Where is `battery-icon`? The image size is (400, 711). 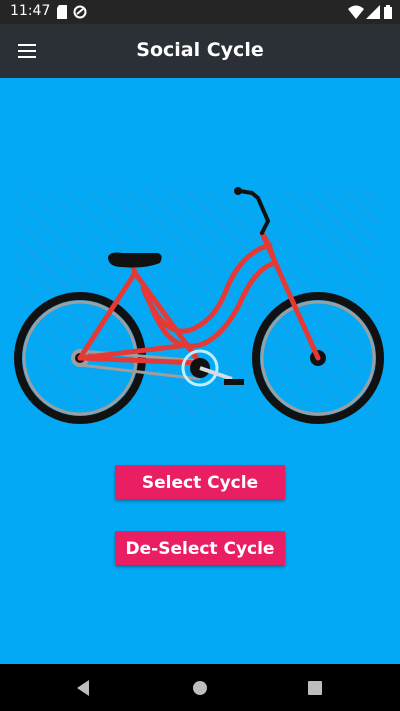 battery-icon is located at coordinates (388, 14).